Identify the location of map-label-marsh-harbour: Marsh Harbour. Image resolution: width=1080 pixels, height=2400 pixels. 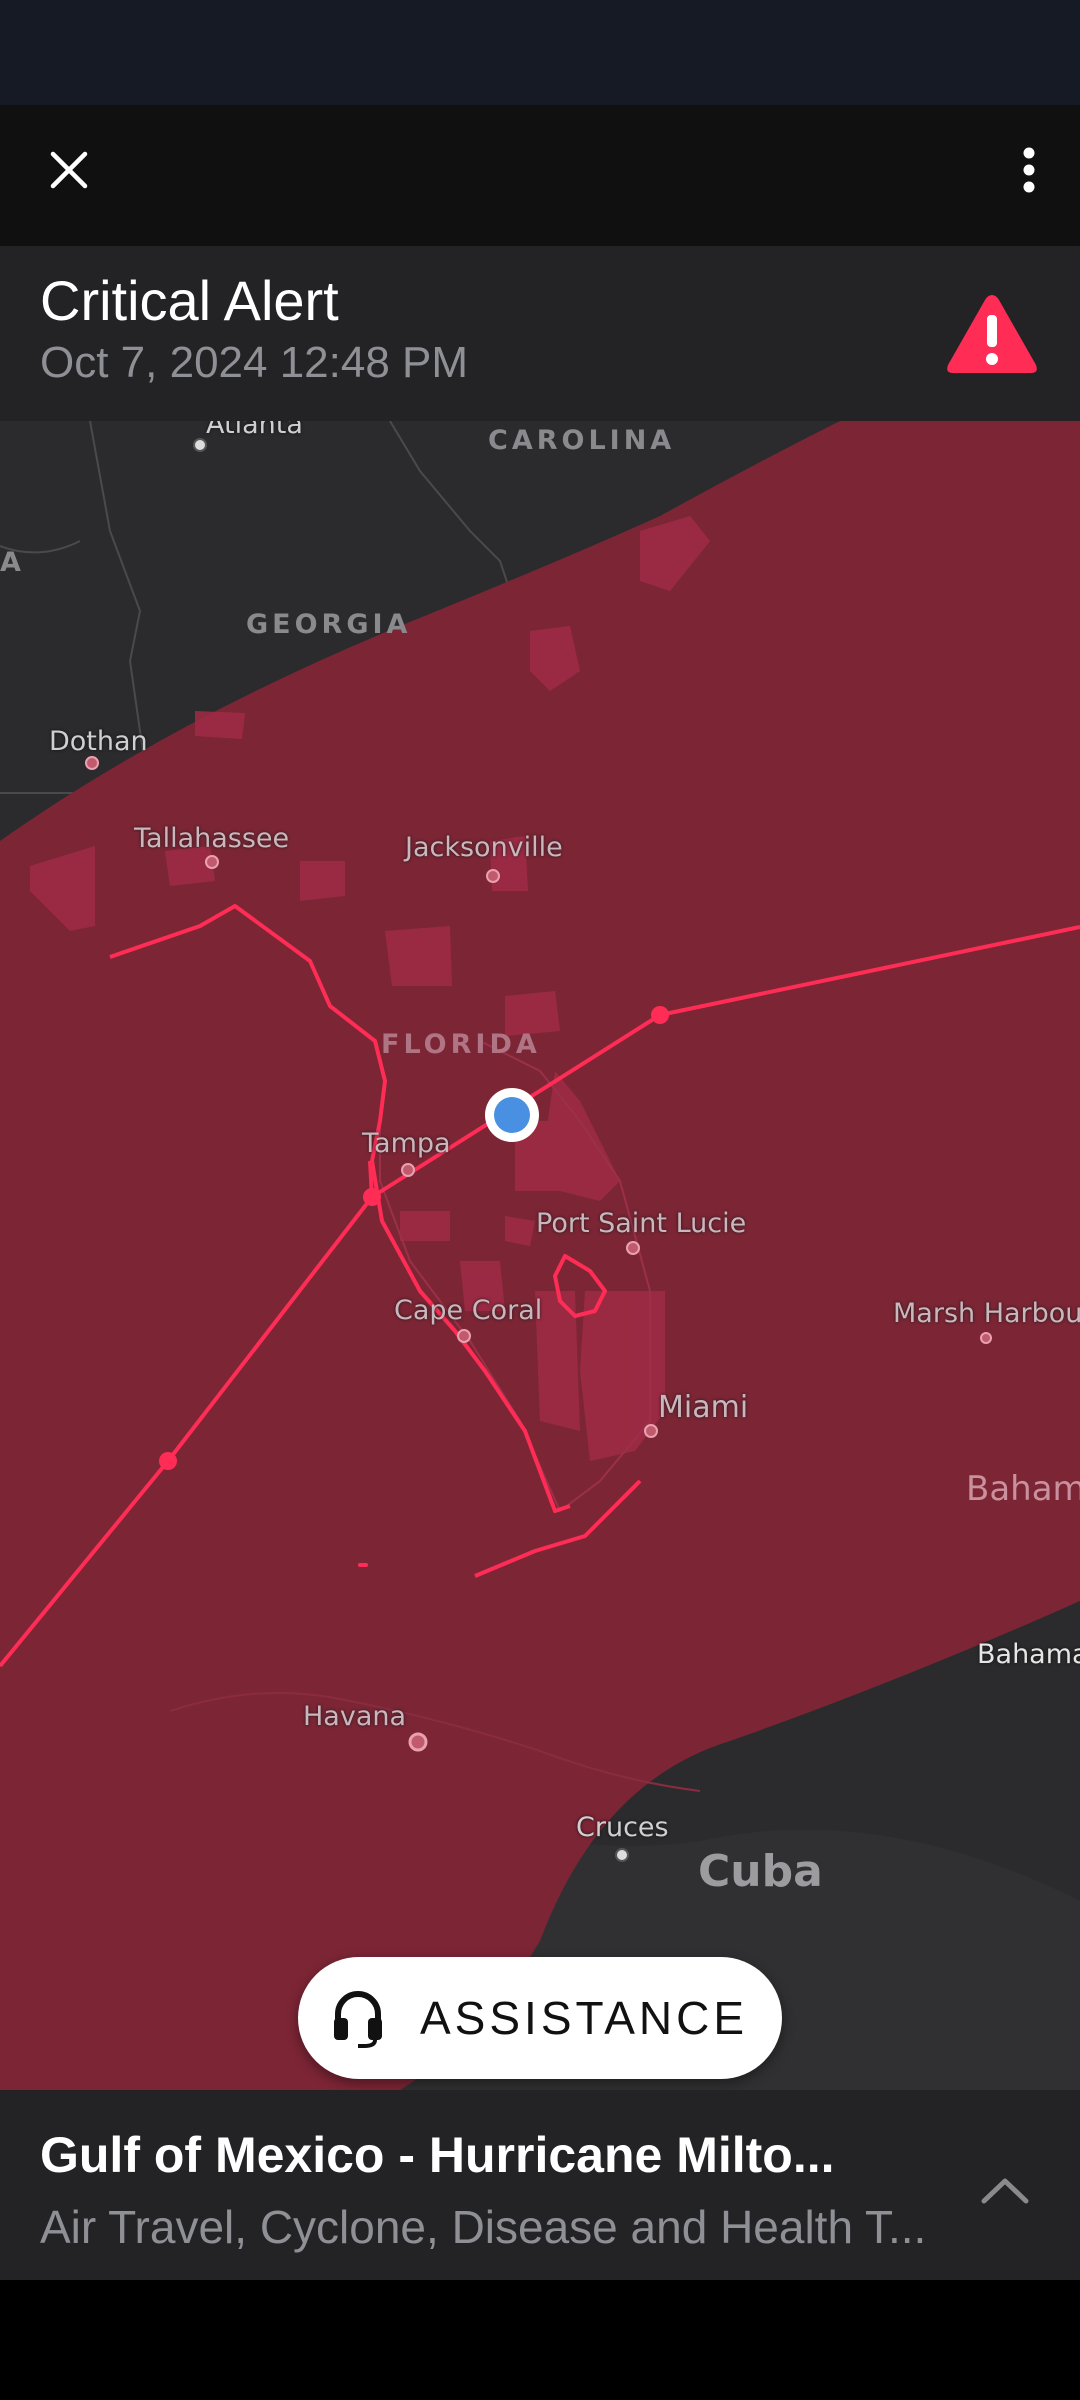
(986, 1313).